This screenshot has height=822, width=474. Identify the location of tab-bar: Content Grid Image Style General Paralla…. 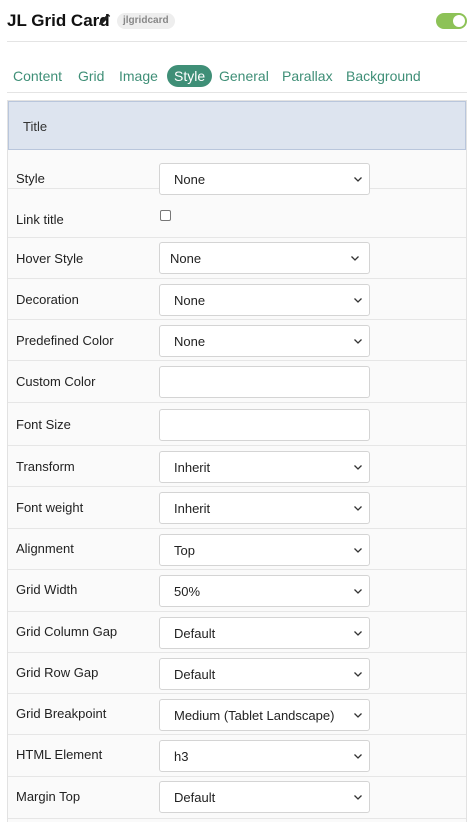
(237, 78).